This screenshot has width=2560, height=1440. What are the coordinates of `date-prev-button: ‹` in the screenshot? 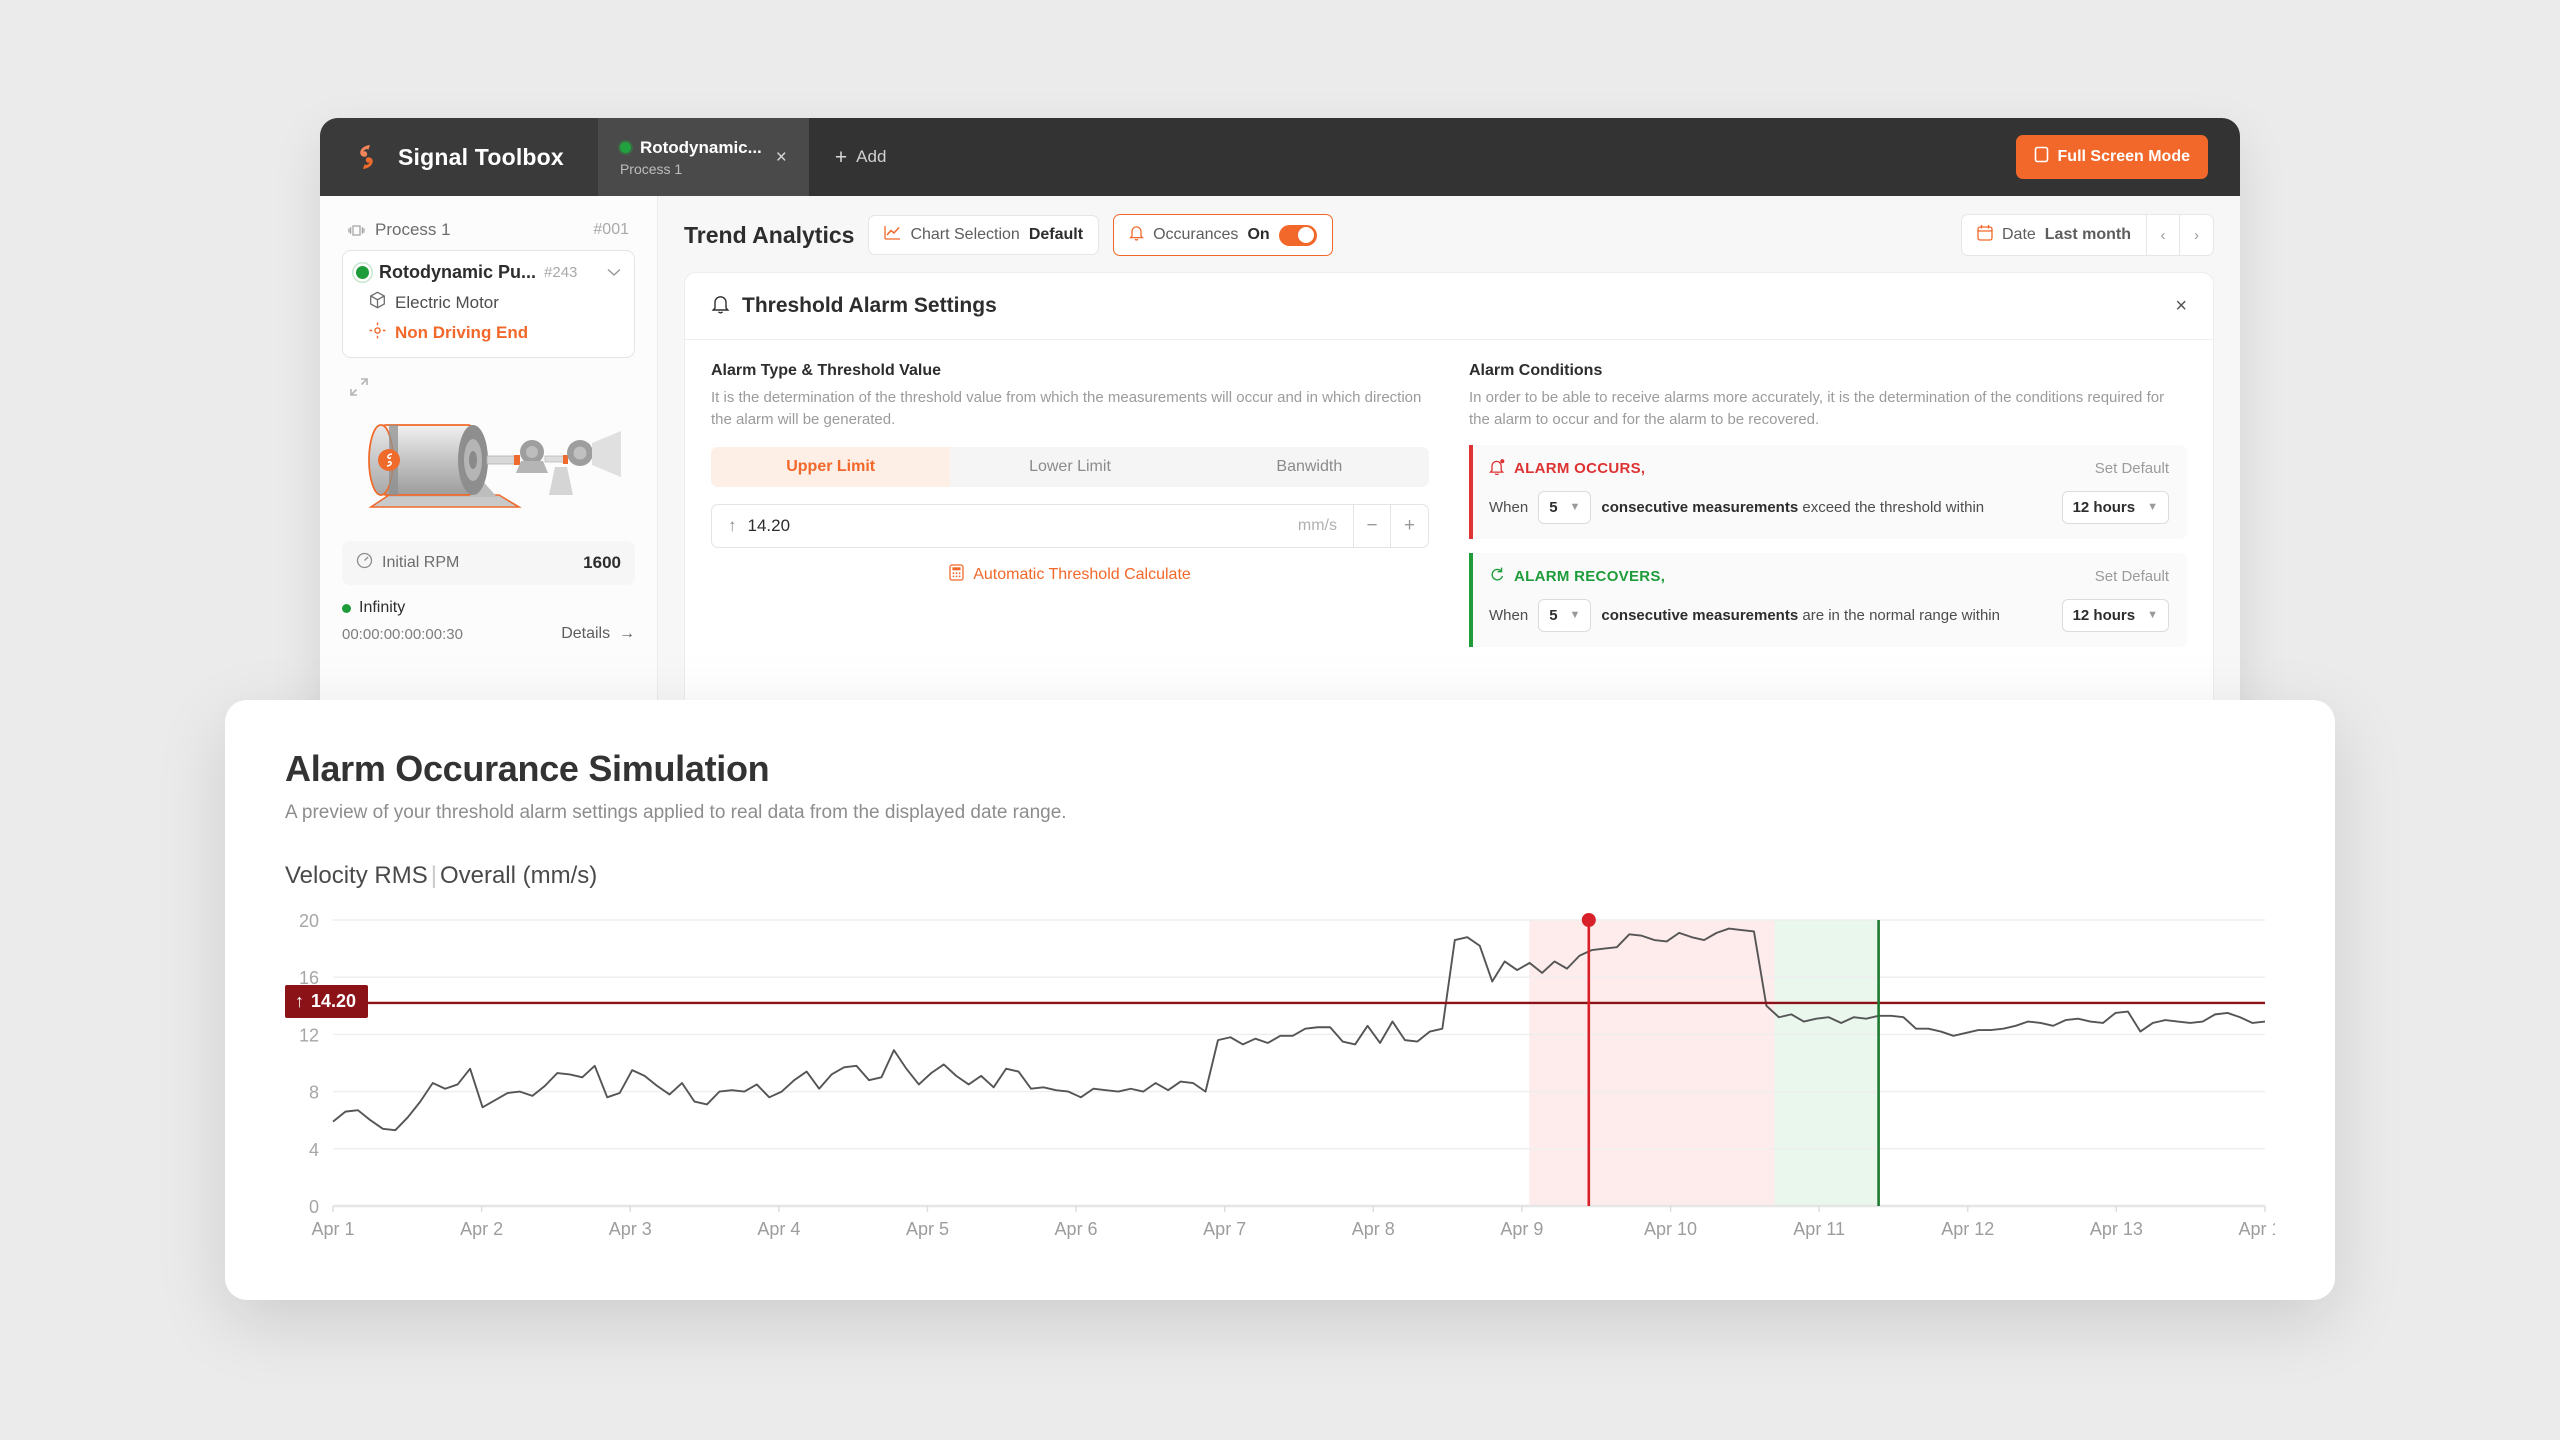 It's located at (2163, 235).